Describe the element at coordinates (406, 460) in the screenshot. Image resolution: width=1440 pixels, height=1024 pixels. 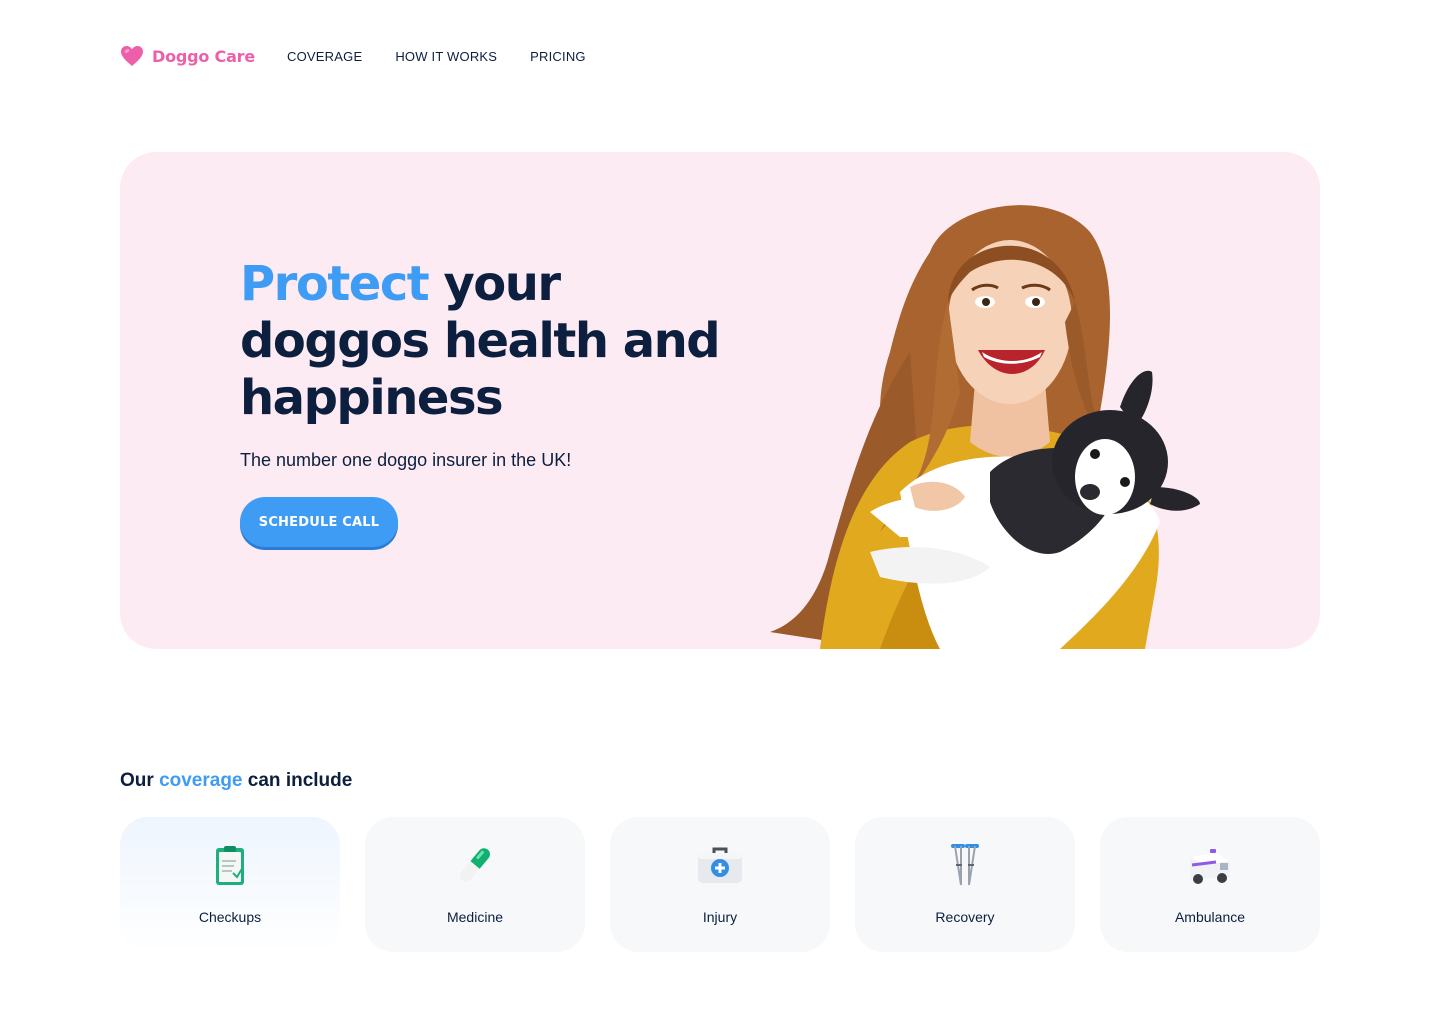
I see `hero-subtitle: The number one doggo insurer in the UK!` at that location.